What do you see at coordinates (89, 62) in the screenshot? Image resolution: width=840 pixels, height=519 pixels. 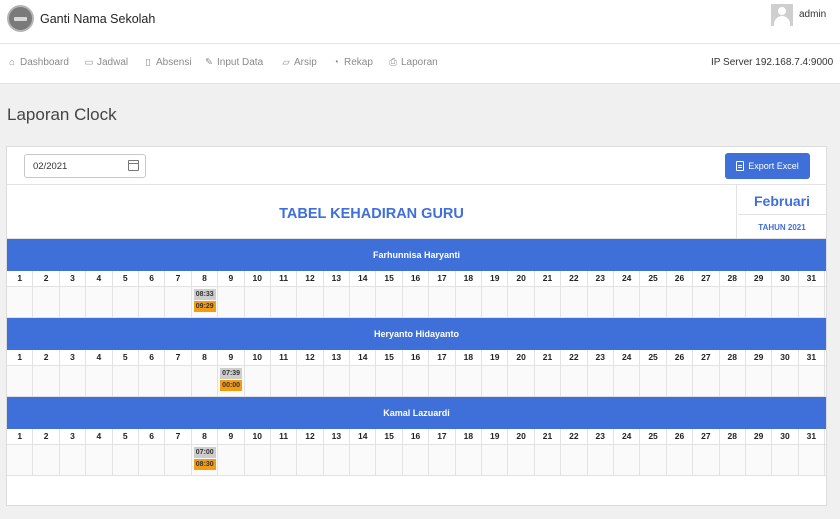 I see `calendar-icon: ▭` at bounding box center [89, 62].